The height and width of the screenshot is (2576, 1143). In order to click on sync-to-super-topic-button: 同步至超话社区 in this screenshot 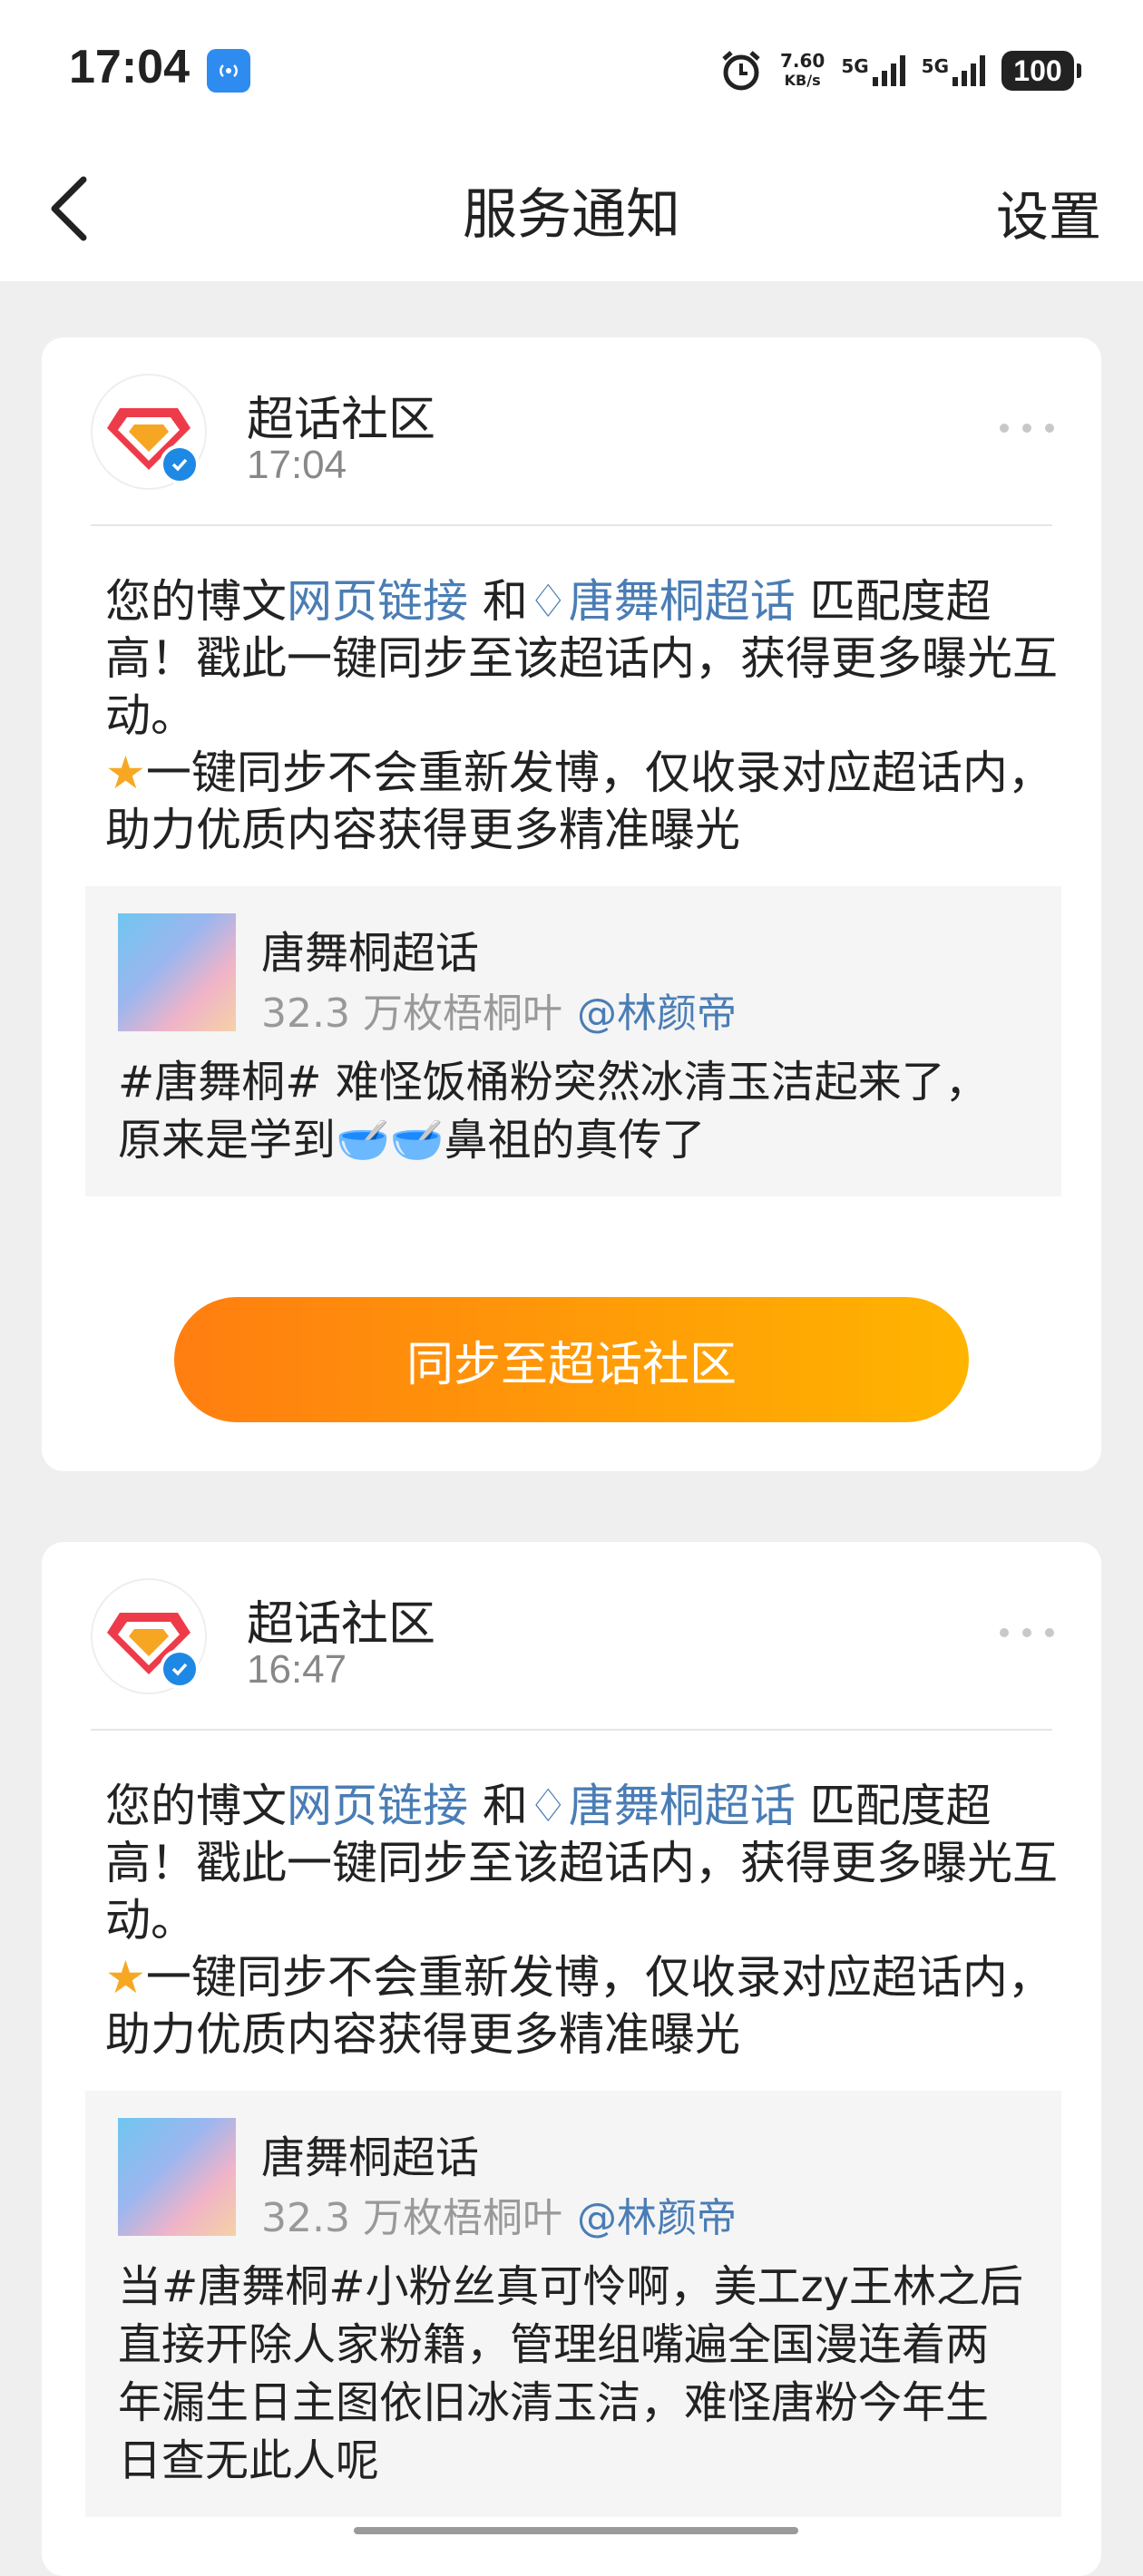, I will do `click(571, 1359)`.